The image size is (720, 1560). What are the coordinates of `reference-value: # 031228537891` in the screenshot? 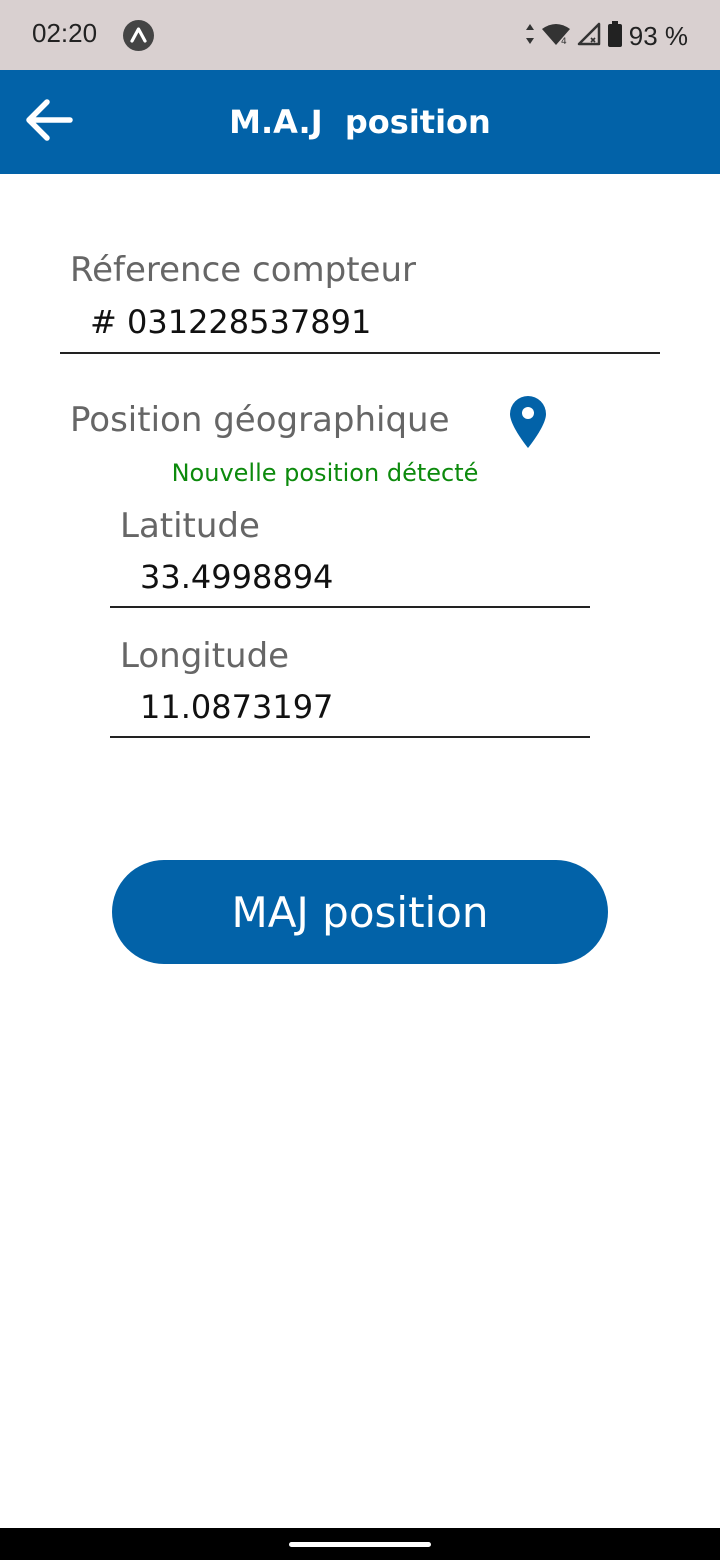 It's located at (231, 322).